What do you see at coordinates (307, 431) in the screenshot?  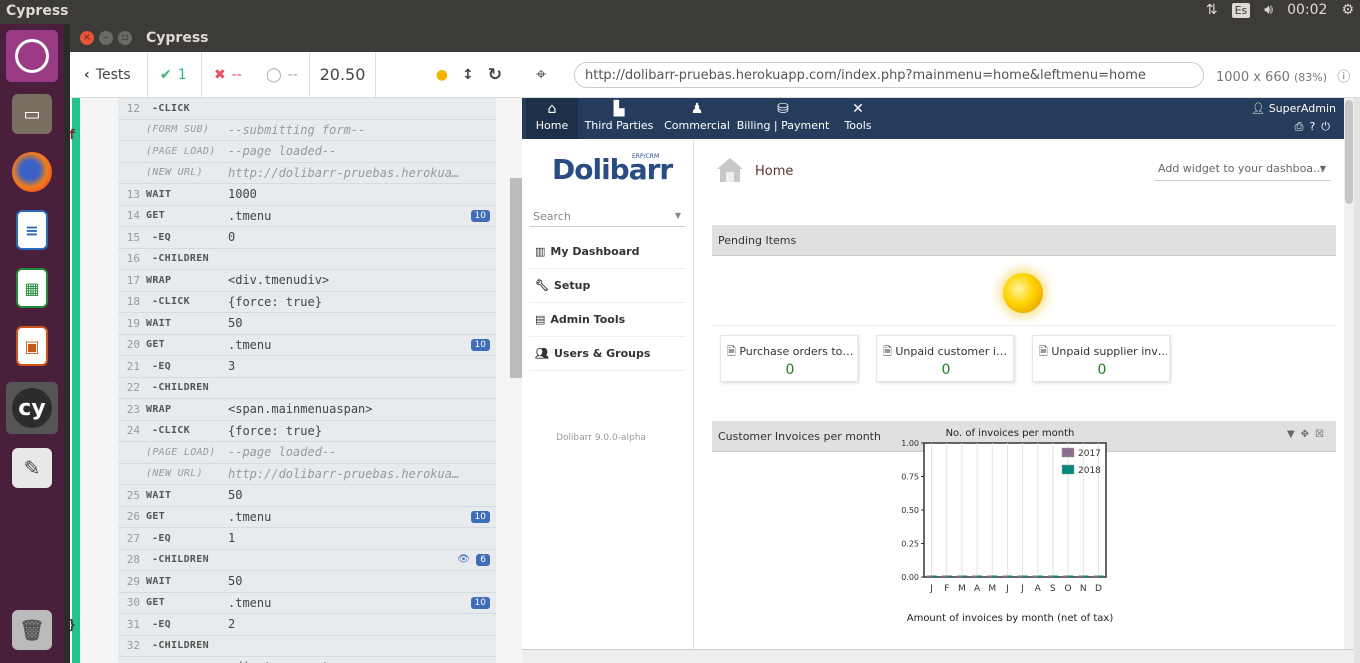 I see `command-row: 24 -CLICK {force: true}` at bounding box center [307, 431].